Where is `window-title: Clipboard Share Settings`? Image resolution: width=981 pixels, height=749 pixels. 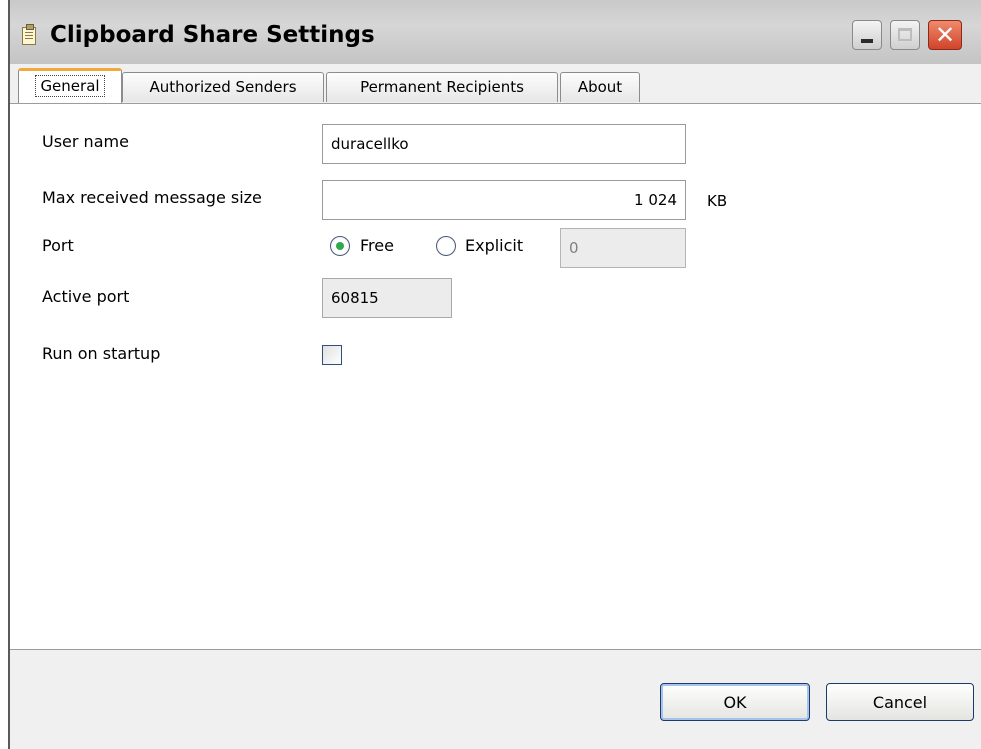
window-title: Clipboard Share Settings is located at coordinates (212, 35).